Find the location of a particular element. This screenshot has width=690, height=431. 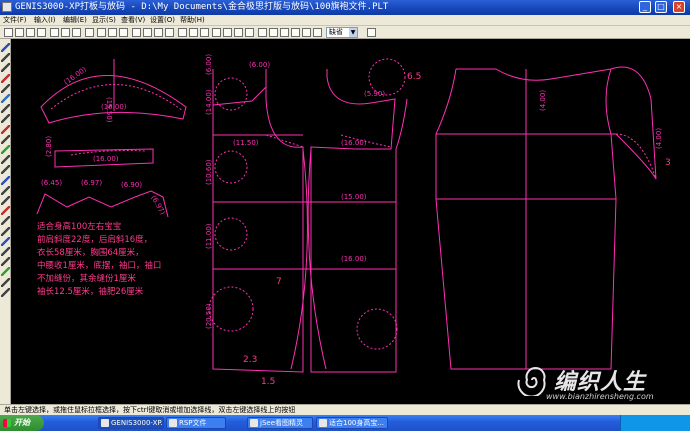

folder-icon is located at coordinates (173, 423).